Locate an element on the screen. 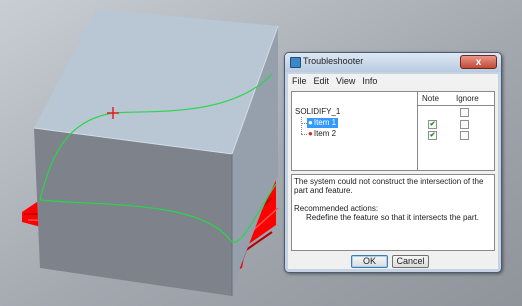  app-icon is located at coordinates (295, 62).